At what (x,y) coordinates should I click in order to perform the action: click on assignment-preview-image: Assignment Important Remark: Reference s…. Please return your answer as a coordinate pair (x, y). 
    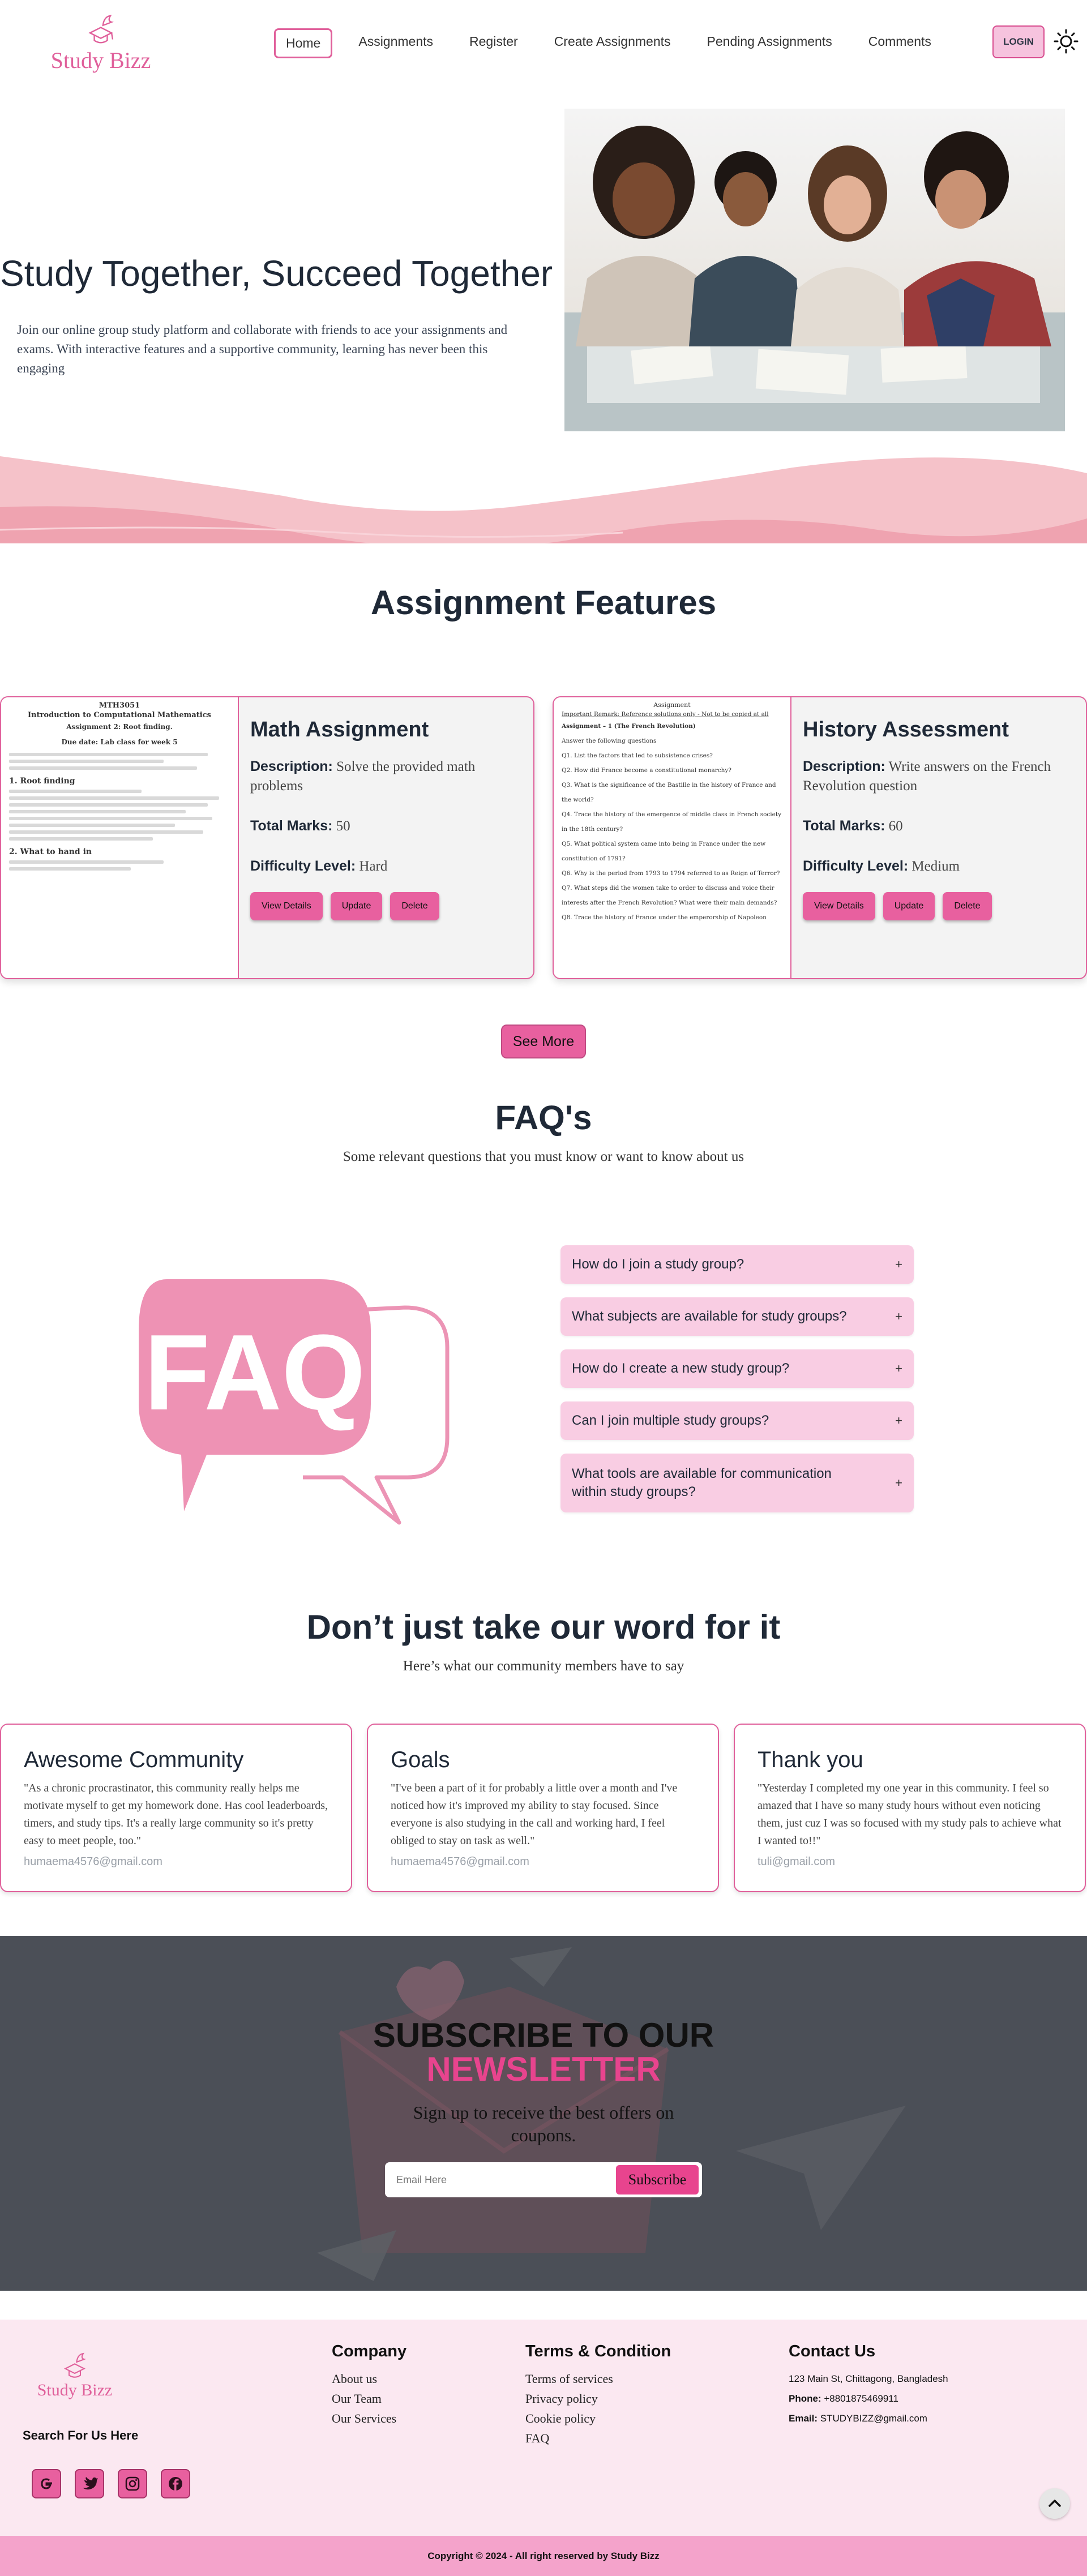
    Looking at the image, I should click on (672, 837).